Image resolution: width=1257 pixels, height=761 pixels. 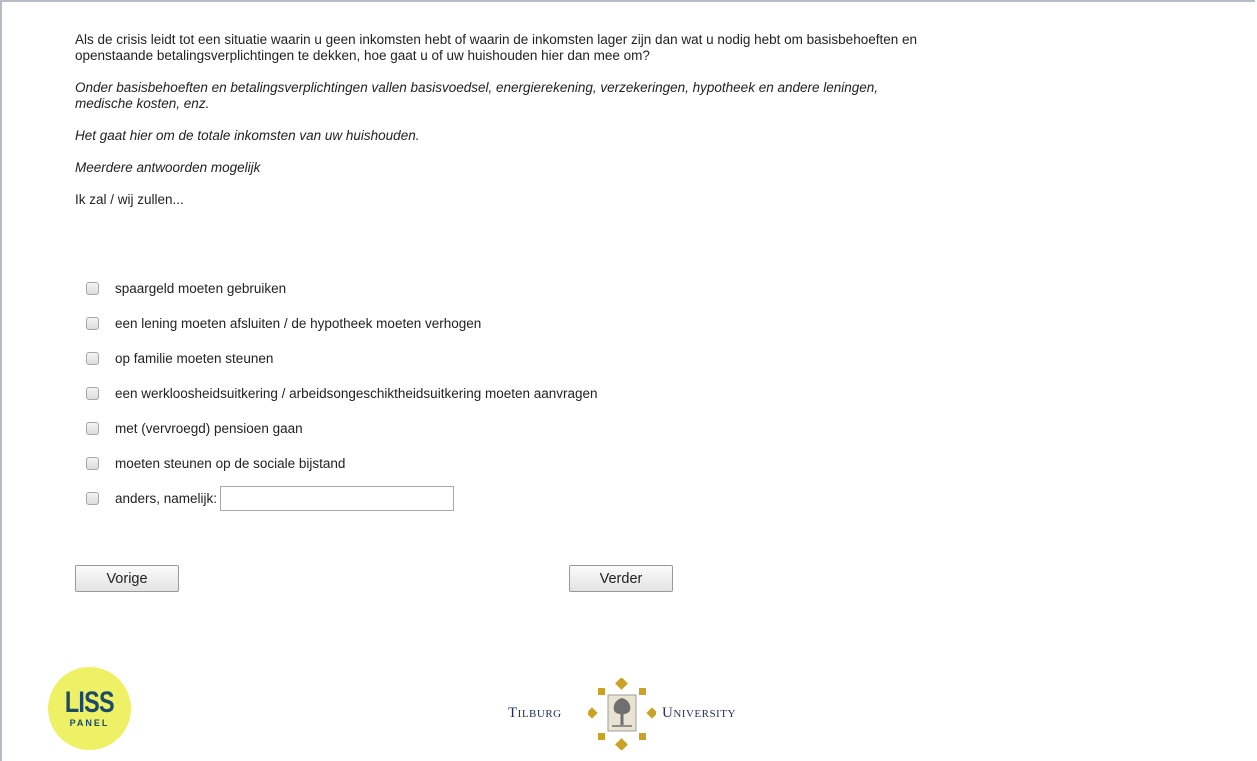 What do you see at coordinates (337, 498) in the screenshot?
I see `other-text-input` at bounding box center [337, 498].